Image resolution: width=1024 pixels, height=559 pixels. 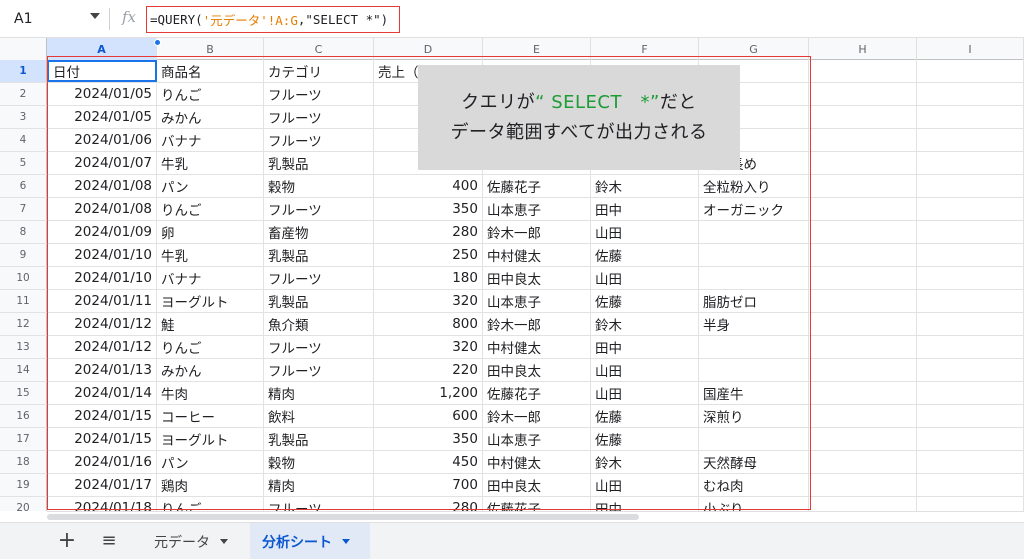 What do you see at coordinates (210, 49) in the screenshot?
I see `column-header-b: B` at bounding box center [210, 49].